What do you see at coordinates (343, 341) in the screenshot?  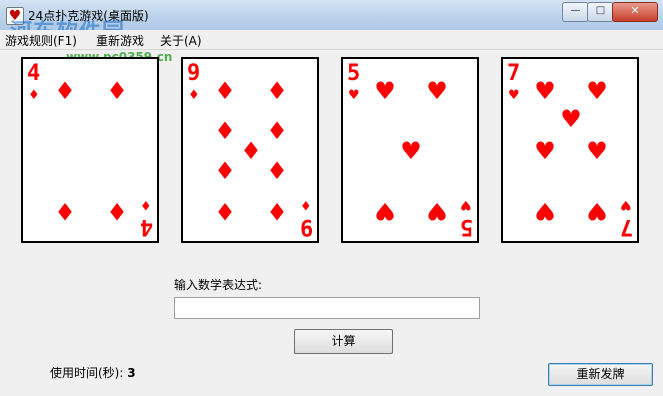 I see `calculate-button: 计算` at bounding box center [343, 341].